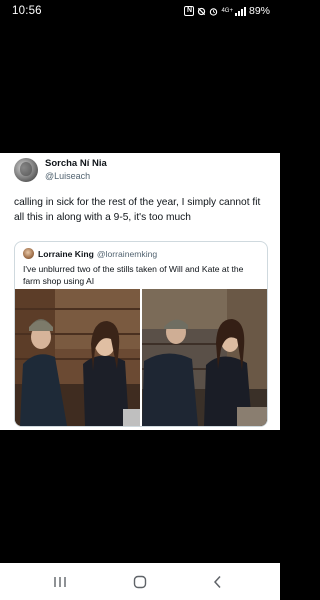  Describe the element at coordinates (27, 11) in the screenshot. I see `status-time: 10:56` at that location.